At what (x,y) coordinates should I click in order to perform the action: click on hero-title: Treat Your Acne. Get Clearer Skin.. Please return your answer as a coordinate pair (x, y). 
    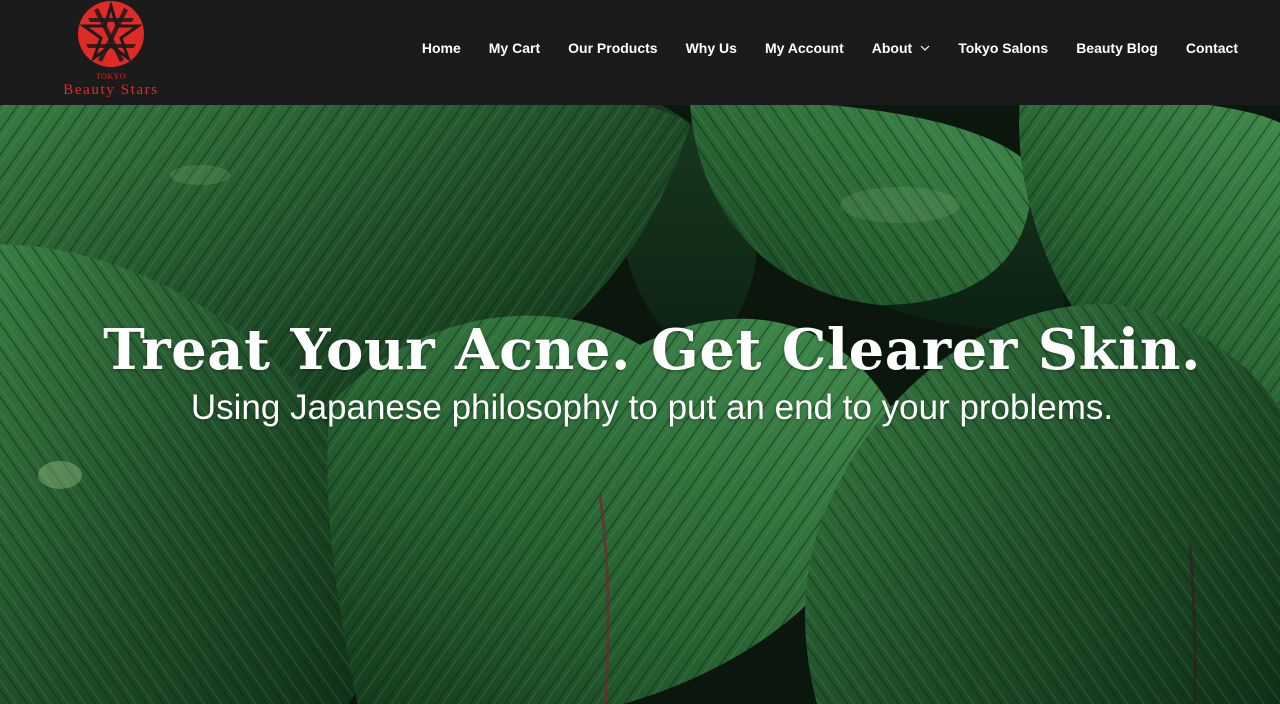
    Looking at the image, I should click on (652, 350).